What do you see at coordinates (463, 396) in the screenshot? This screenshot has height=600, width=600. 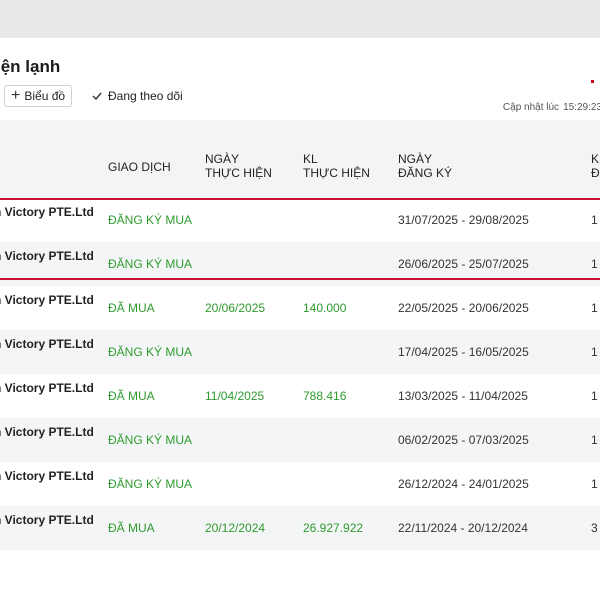 I see `registration-period: 13/03/2025 - 11/04/2025` at bounding box center [463, 396].